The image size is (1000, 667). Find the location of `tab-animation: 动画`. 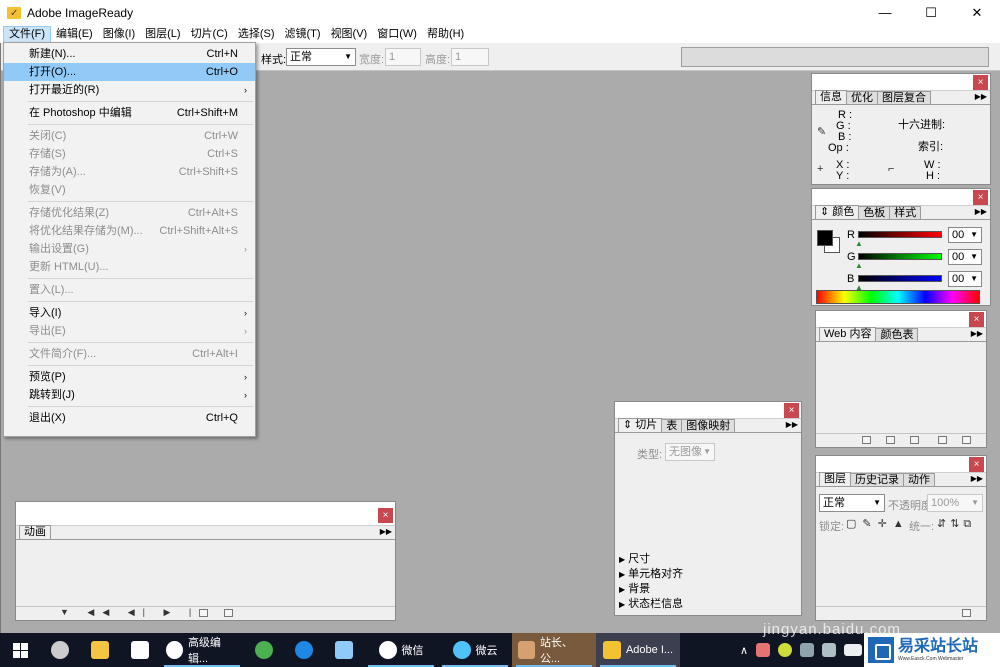

tab-animation: 动画 is located at coordinates (35, 532).